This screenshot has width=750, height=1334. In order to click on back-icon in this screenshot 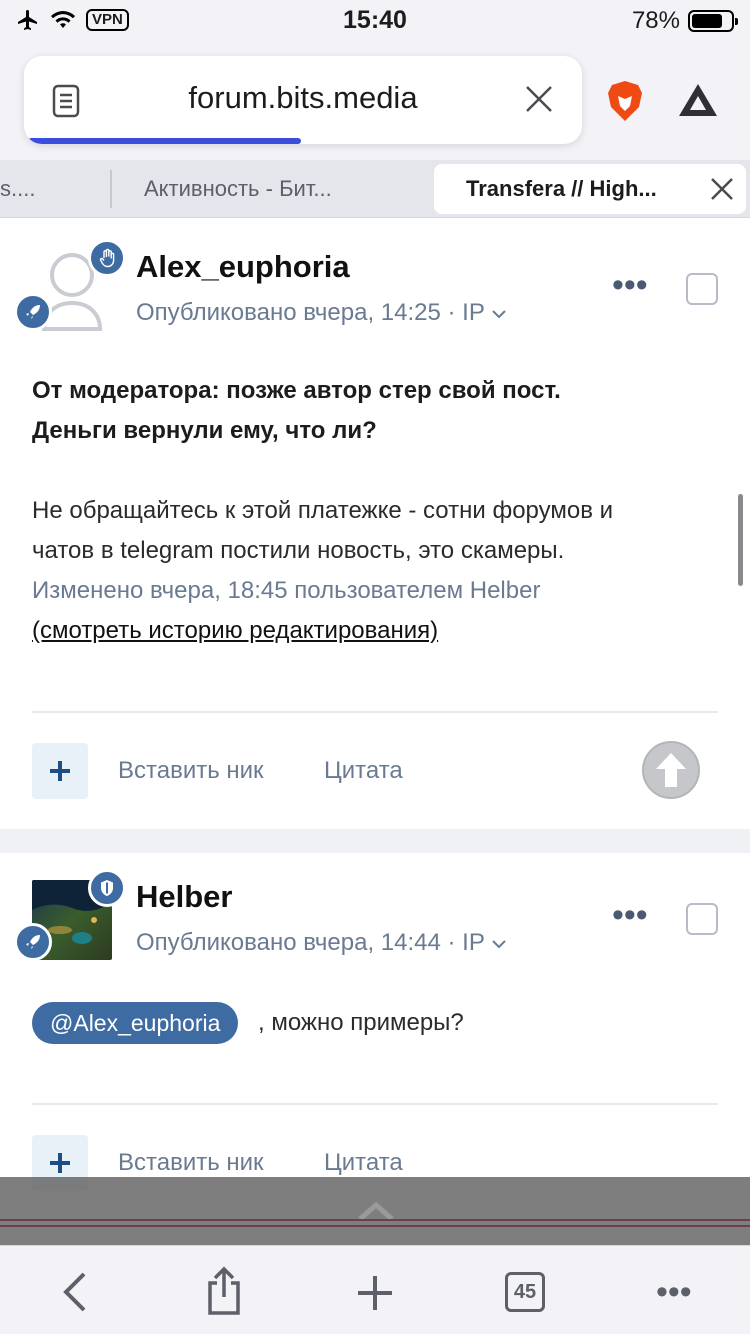, I will do `click(75, 1292)`.